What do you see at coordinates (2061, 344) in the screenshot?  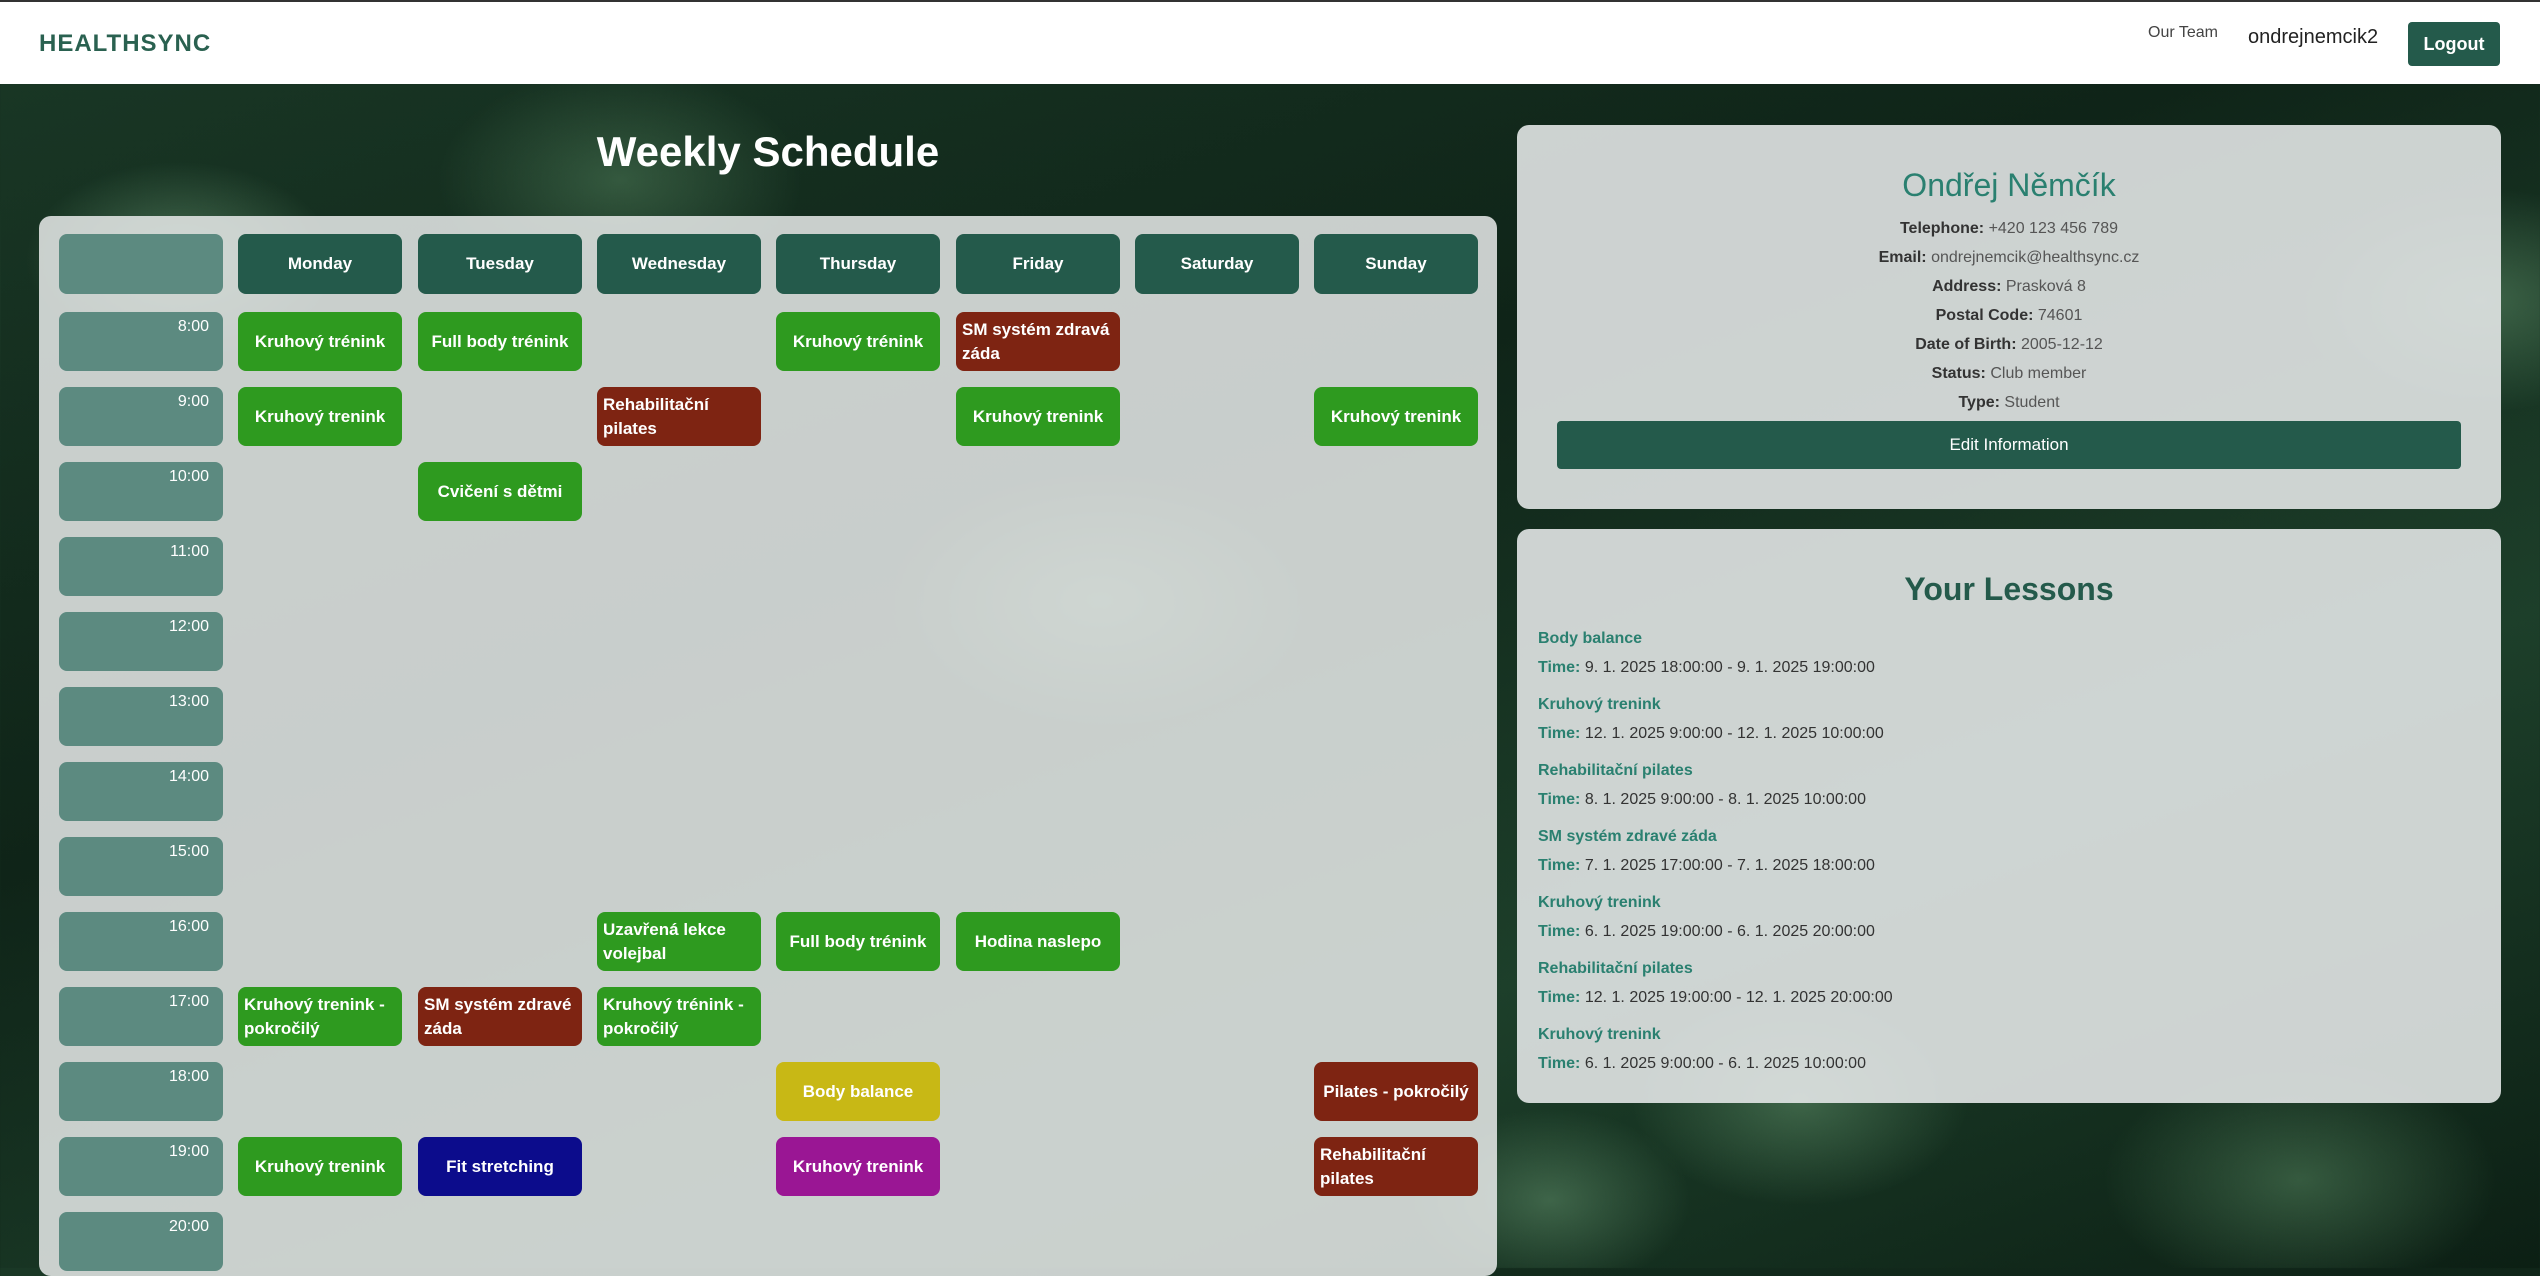 I see `profile-info-value: 2005-12-12` at bounding box center [2061, 344].